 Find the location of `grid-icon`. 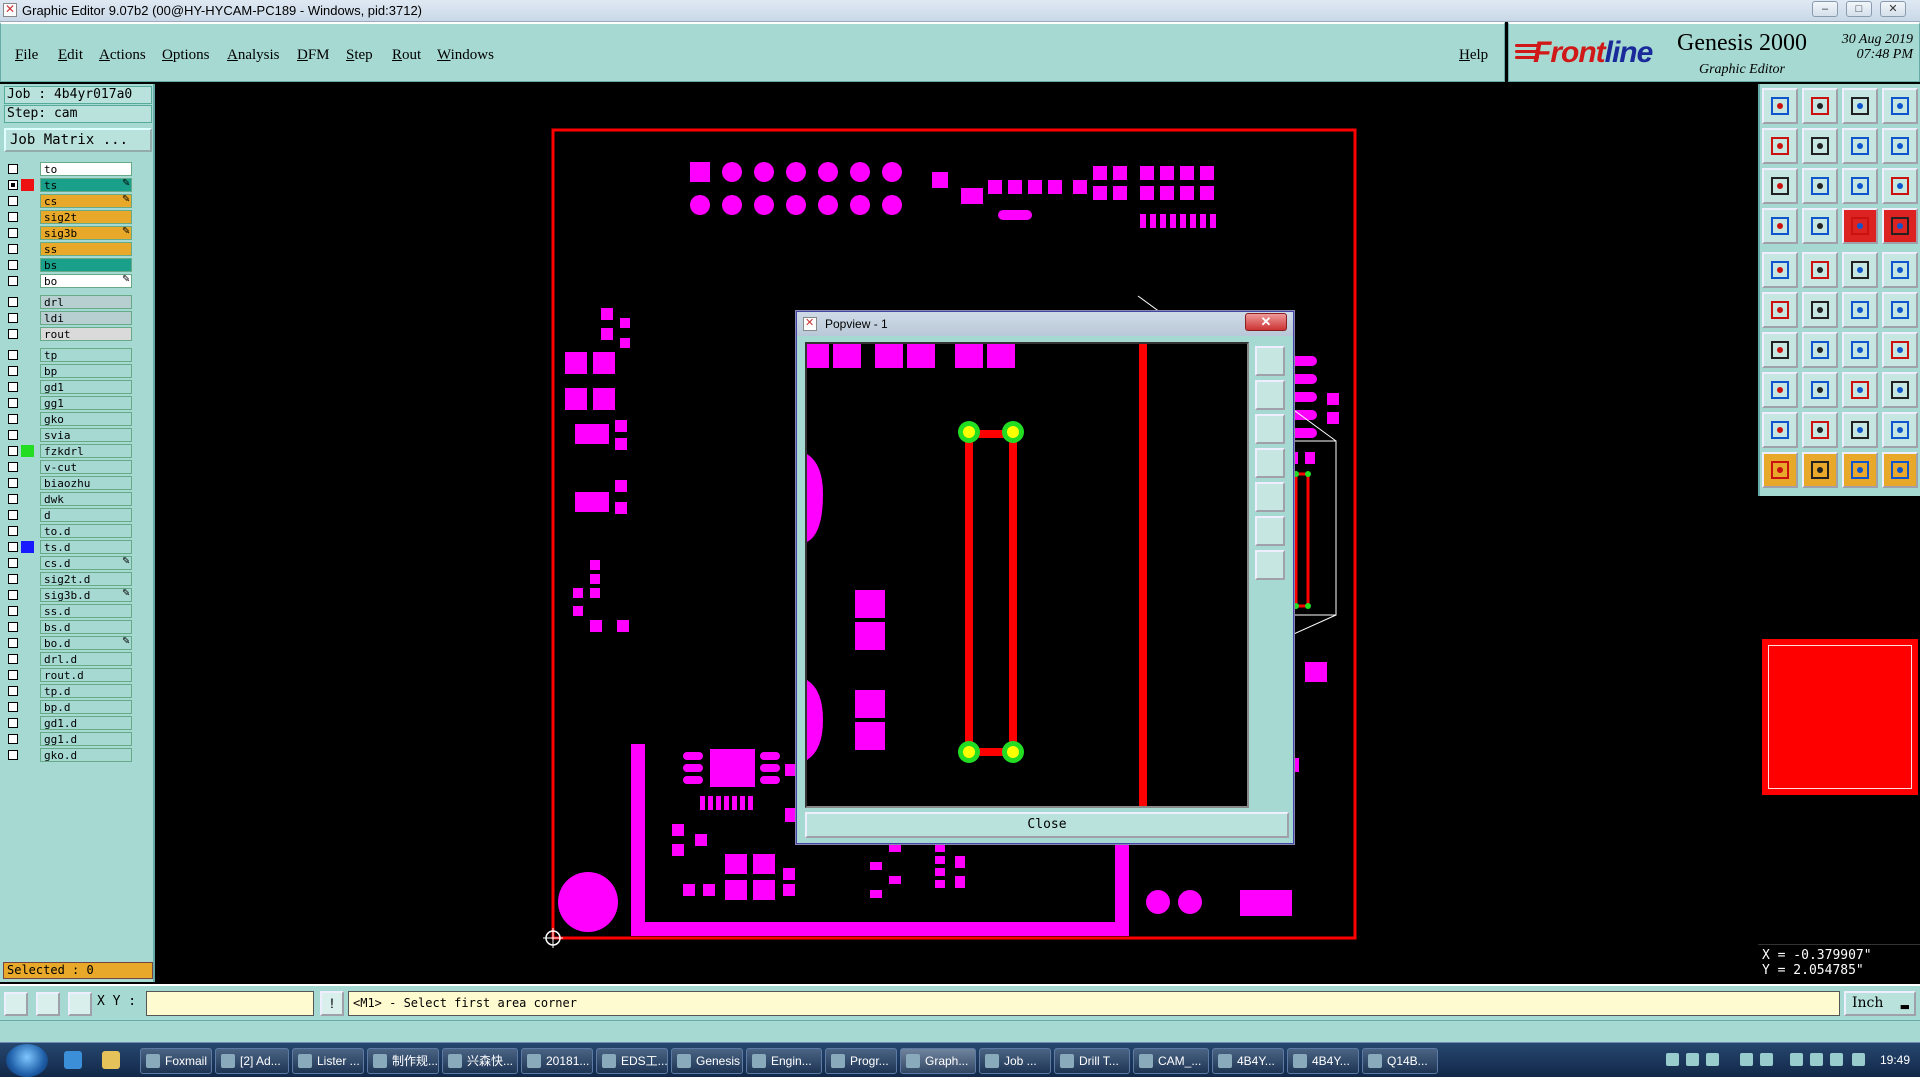

grid-icon is located at coordinates (80, 1004).